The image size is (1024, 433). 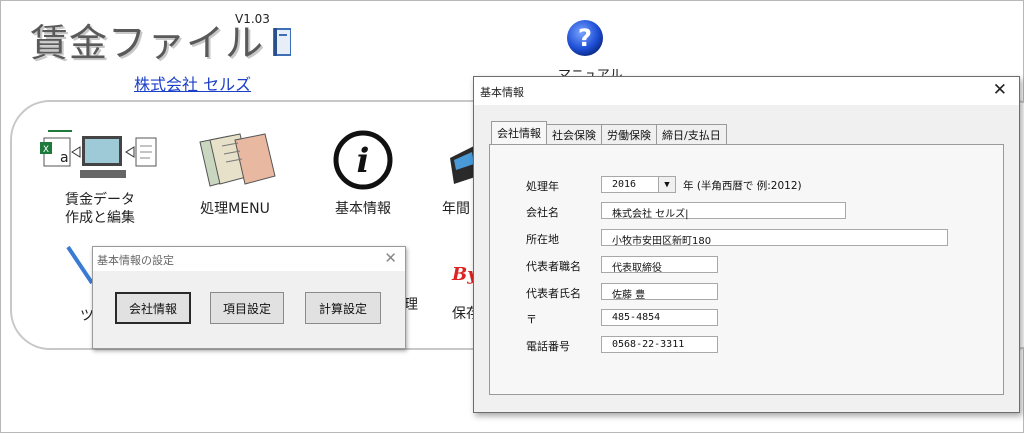 What do you see at coordinates (343, 308) in the screenshot?
I see `calc-settings-button: 計算設定` at bounding box center [343, 308].